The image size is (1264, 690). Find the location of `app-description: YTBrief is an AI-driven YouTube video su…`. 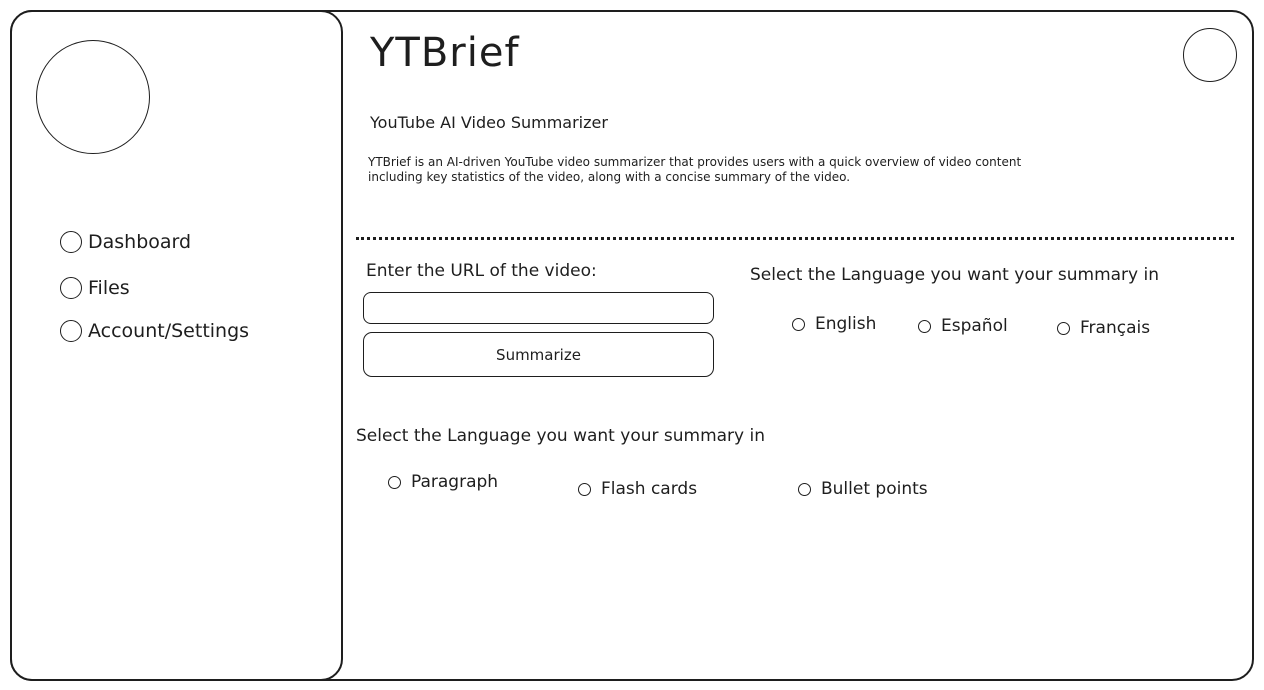

app-description: YTBrief is an AI-driven YouTube video su… is located at coordinates (695, 169).